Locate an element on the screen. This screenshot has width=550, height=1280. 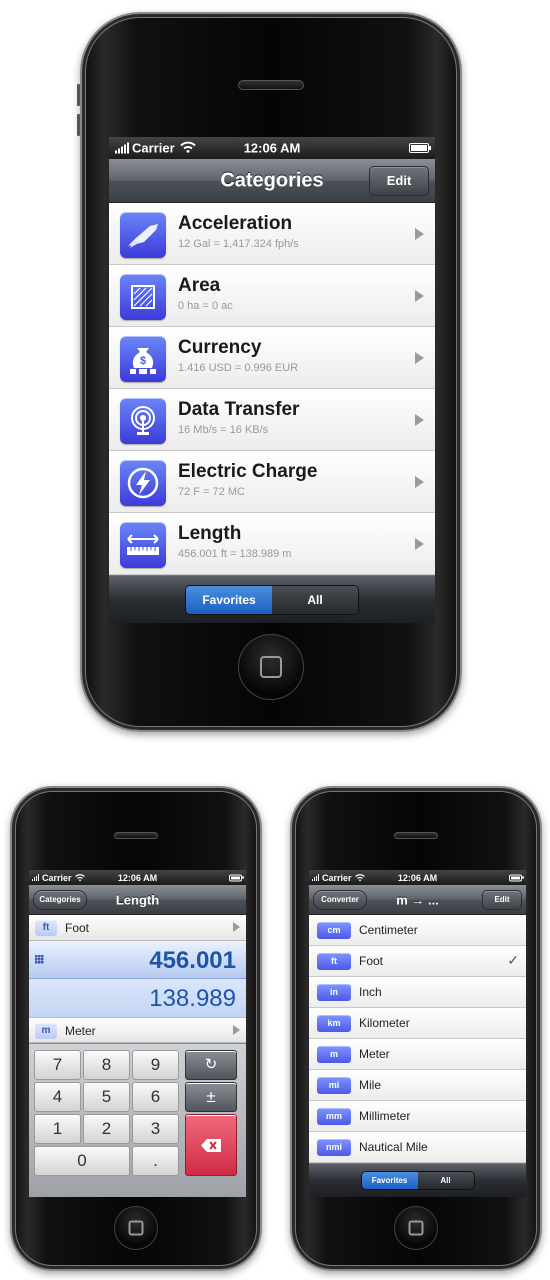
category-example: 16 Mb/s = 16 KB/s is located at coordinates (223, 430).